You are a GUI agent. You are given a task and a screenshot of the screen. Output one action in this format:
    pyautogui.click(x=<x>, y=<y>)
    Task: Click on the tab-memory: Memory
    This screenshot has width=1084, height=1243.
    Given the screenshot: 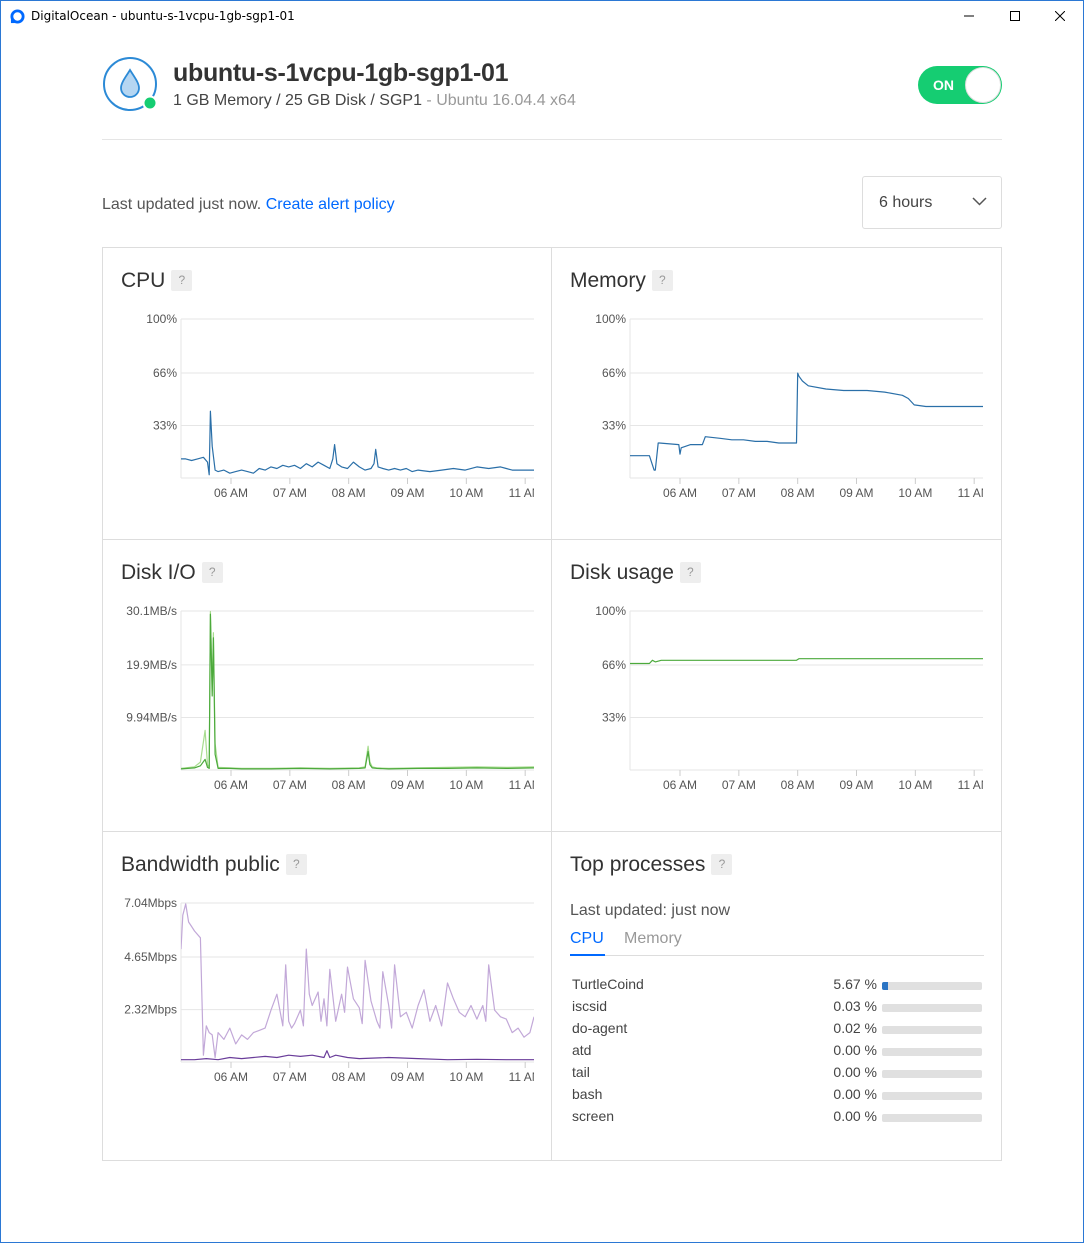 What is the action you would take?
    pyautogui.click(x=653, y=943)
    